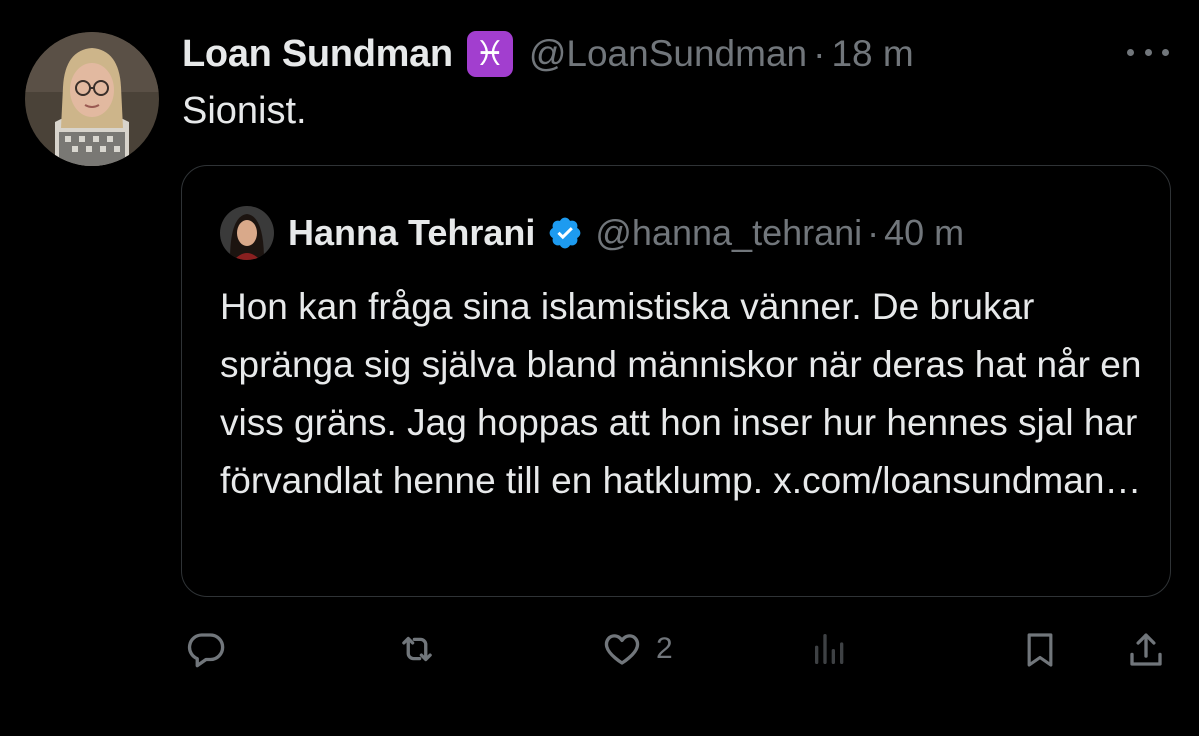 Image resolution: width=1199 pixels, height=736 pixels. I want to click on action-bar: 2, so click(599, 650).